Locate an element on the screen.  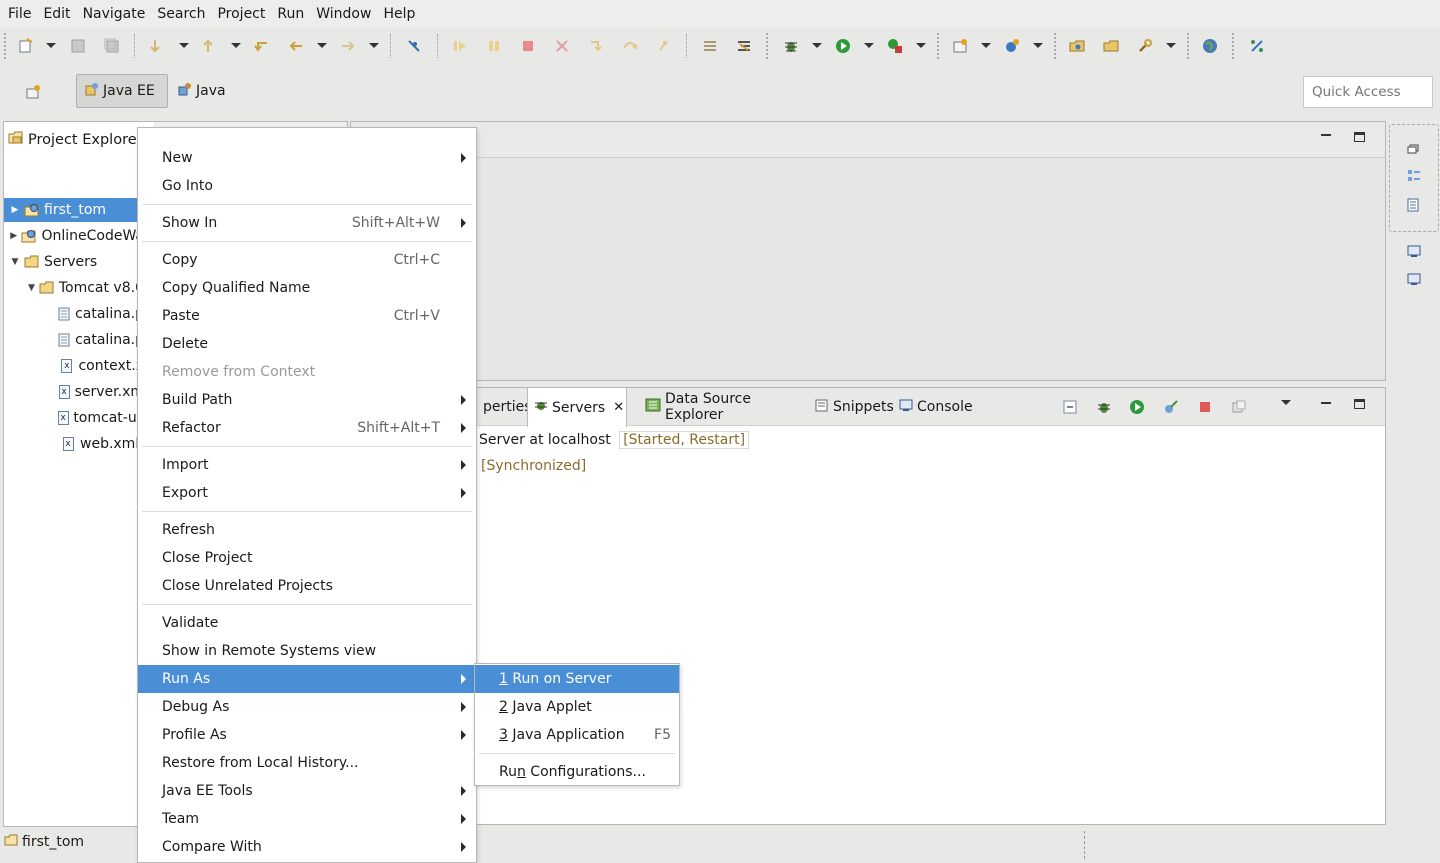
server-tree-item: Server at localhost [Started, Restart] is located at coordinates (614, 440).